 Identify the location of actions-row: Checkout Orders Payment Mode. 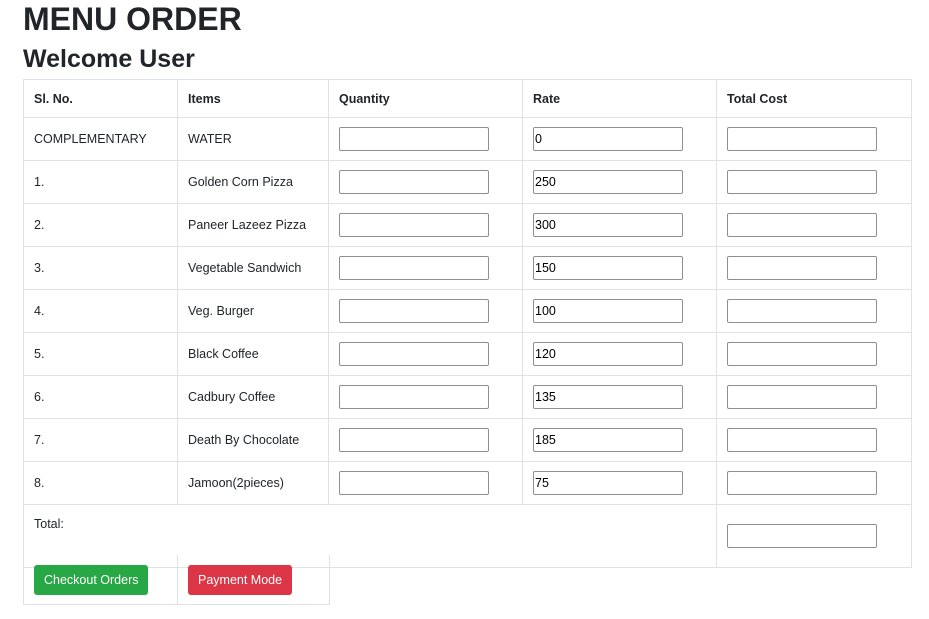
(176, 580).